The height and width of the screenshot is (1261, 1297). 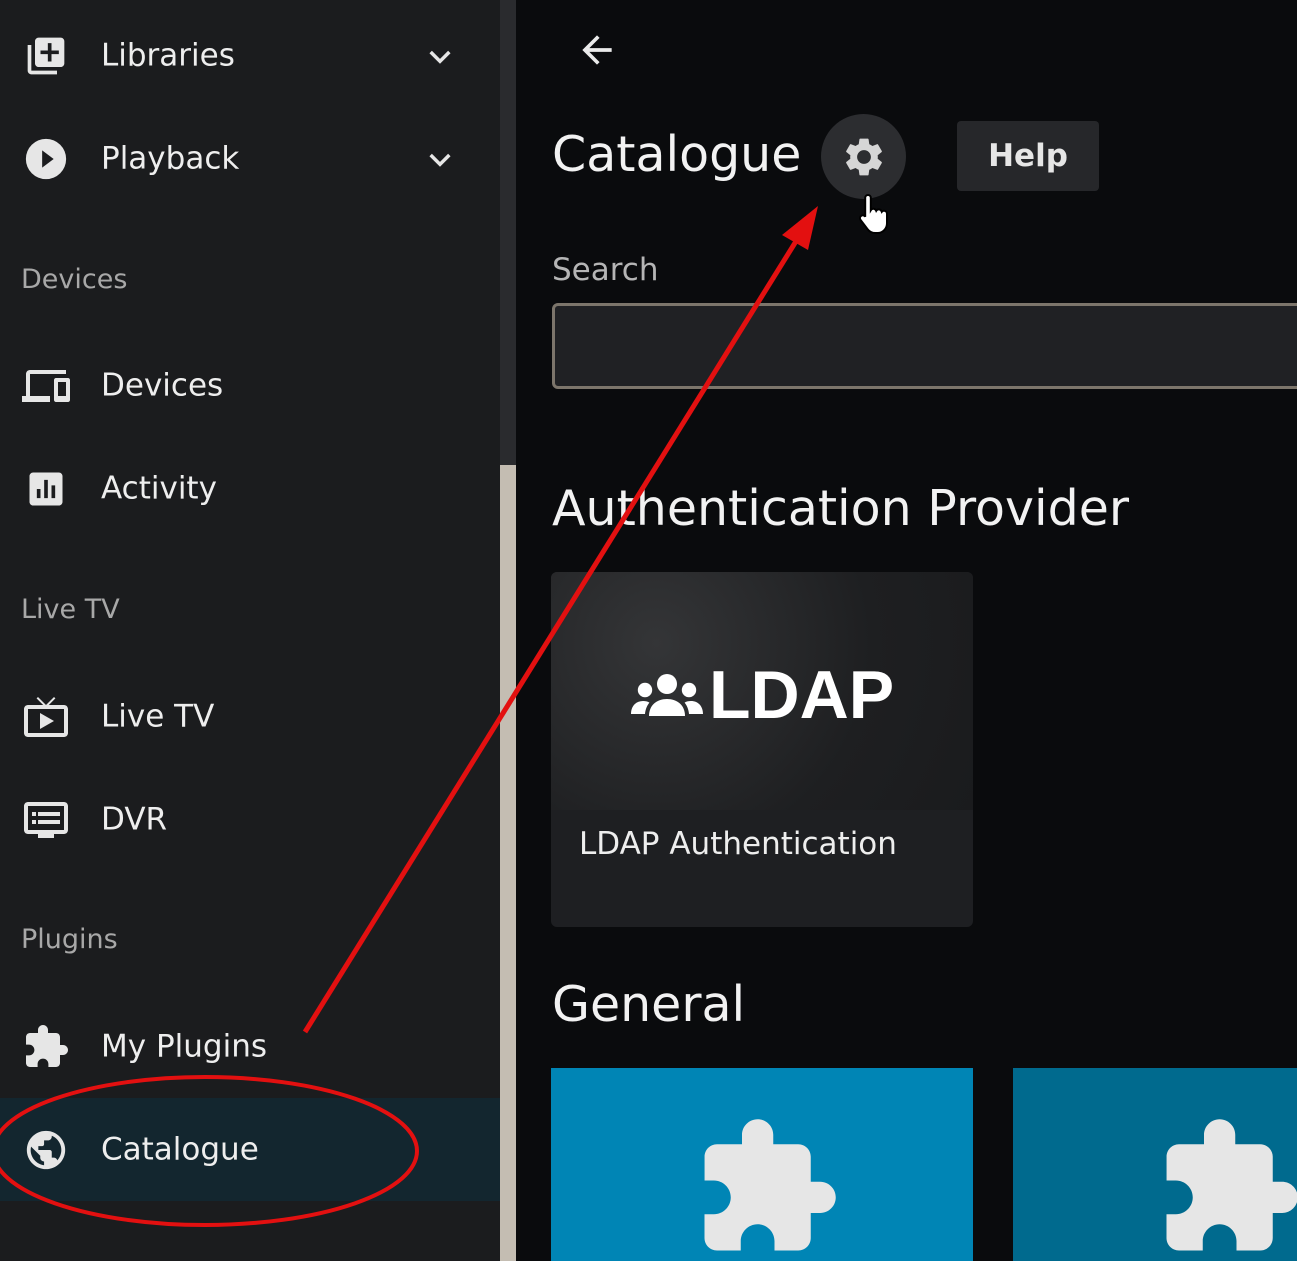 What do you see at coordinates (46, 717) in the screenshot?
I see `live-tv-icon` at bounding box center [46, 717].